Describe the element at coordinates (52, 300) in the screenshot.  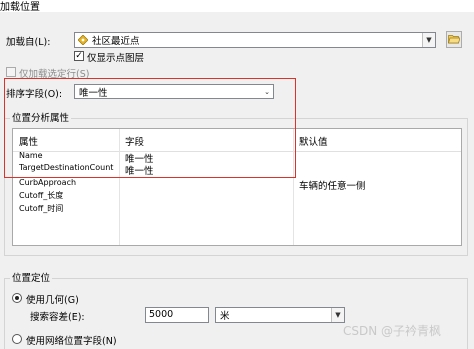
I see `use-geometry-label: 使用几何(G)` at that location.